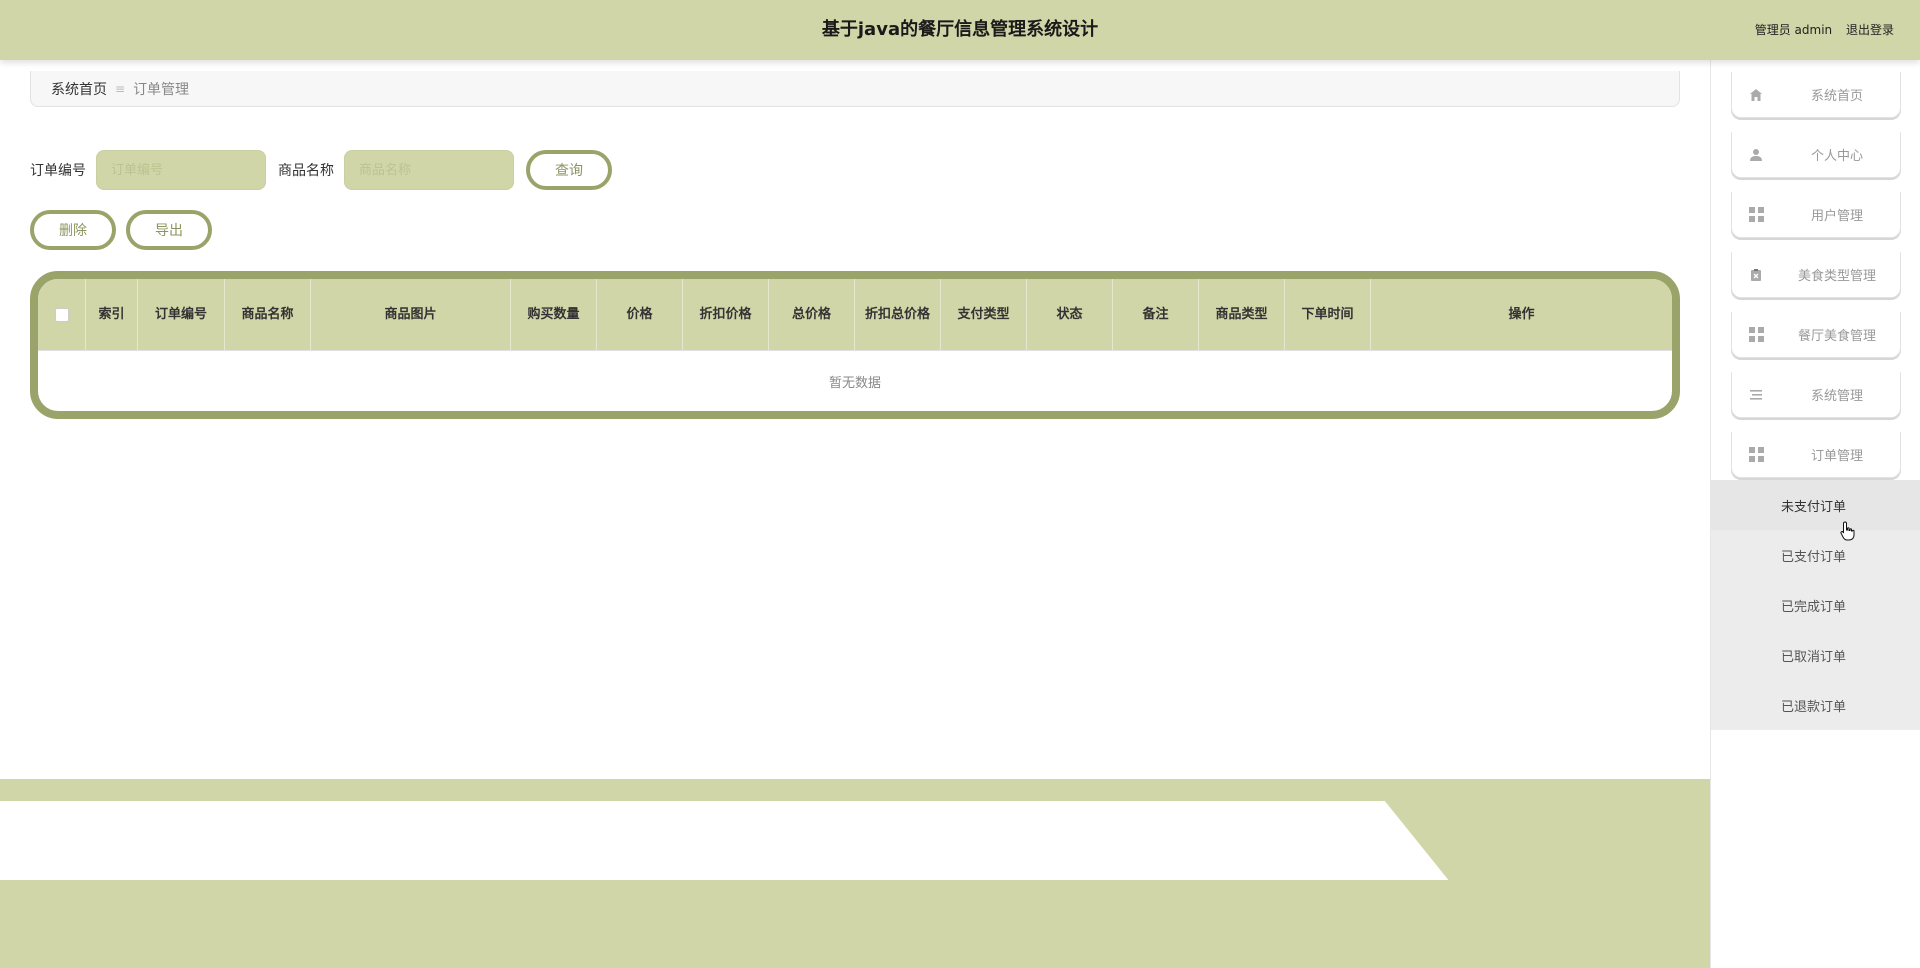 This screenshot has height=968, width=1920. What do you see at coordinates (1836, 276) in the screenshot?
I see `sidebar-item-label: 美食类型管理` at bounding box center [1836, 276].